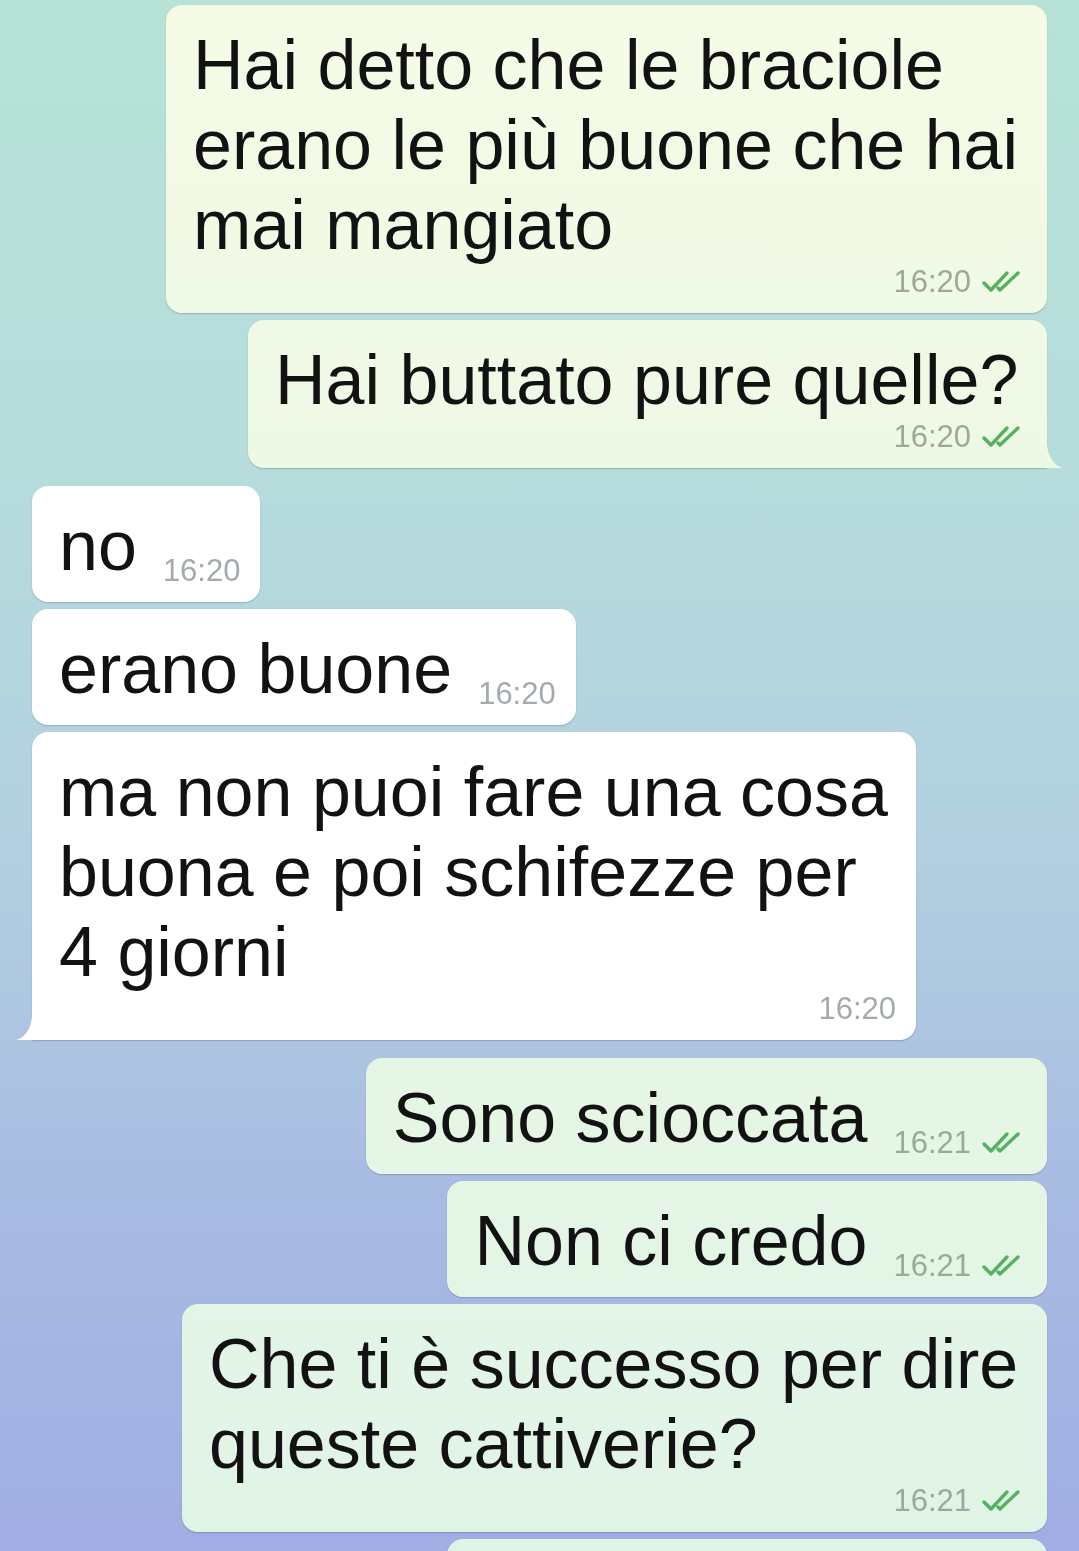 The image size is (1079, 1551). I want to click on message-text: Hai buttato pure quelle?, so click(647, 380).